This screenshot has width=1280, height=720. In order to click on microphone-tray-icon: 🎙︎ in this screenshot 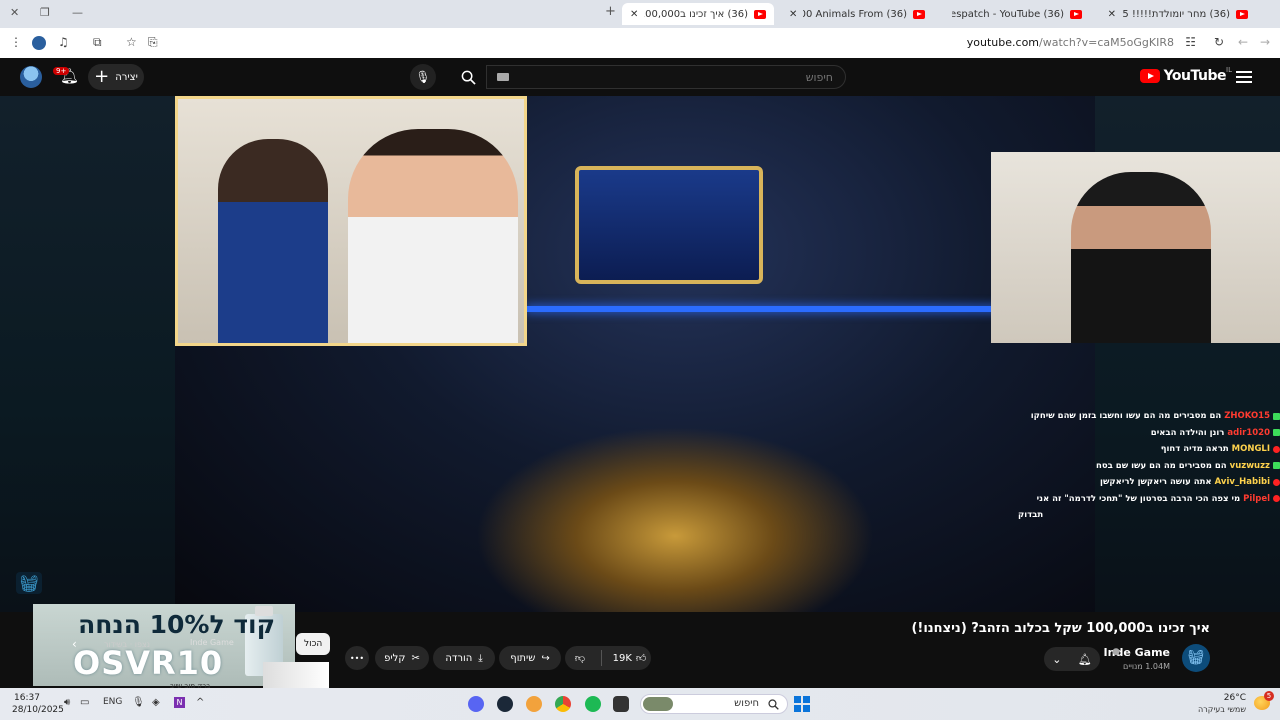, I will do `click(138, 702)`.